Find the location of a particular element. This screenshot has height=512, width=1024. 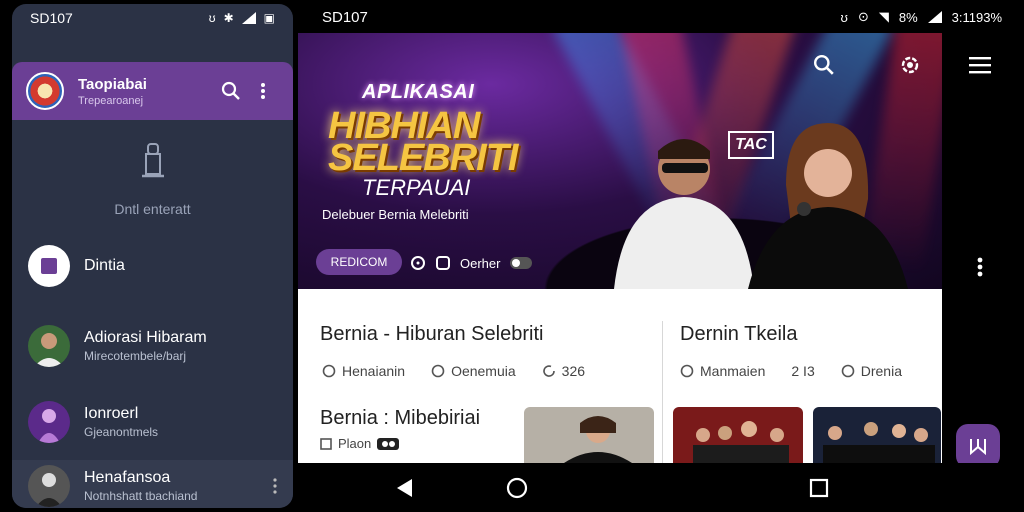

card3-thumbnail is located at coordinates (589, 435).